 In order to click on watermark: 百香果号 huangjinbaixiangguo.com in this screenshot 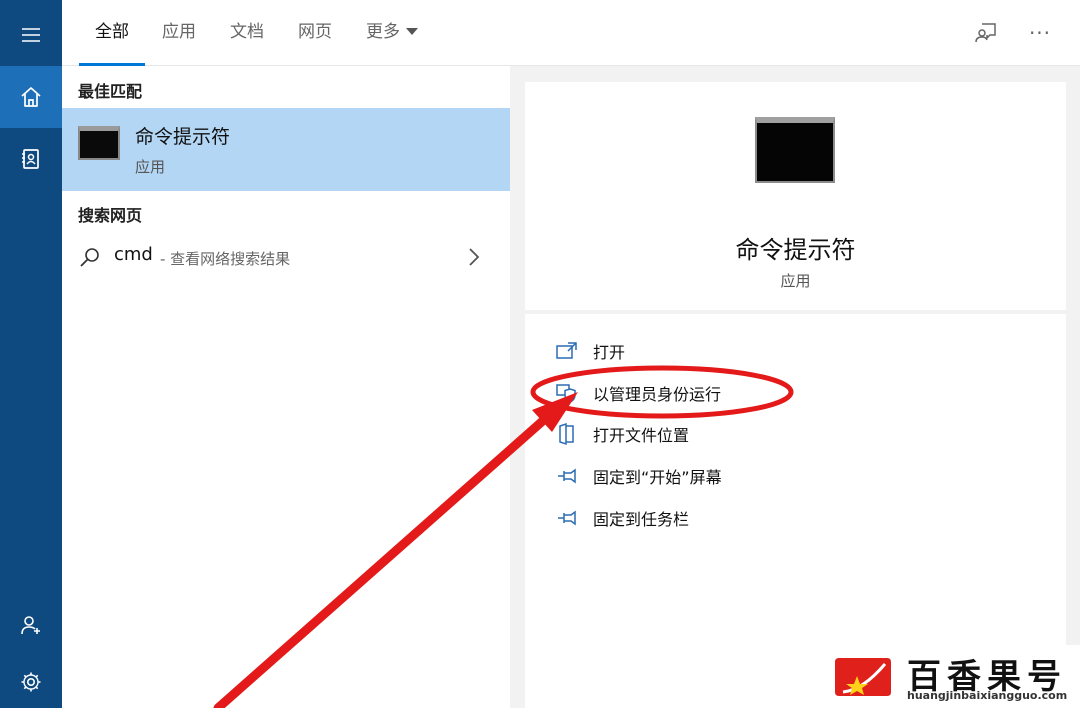, I will do `click(951, 676)`.